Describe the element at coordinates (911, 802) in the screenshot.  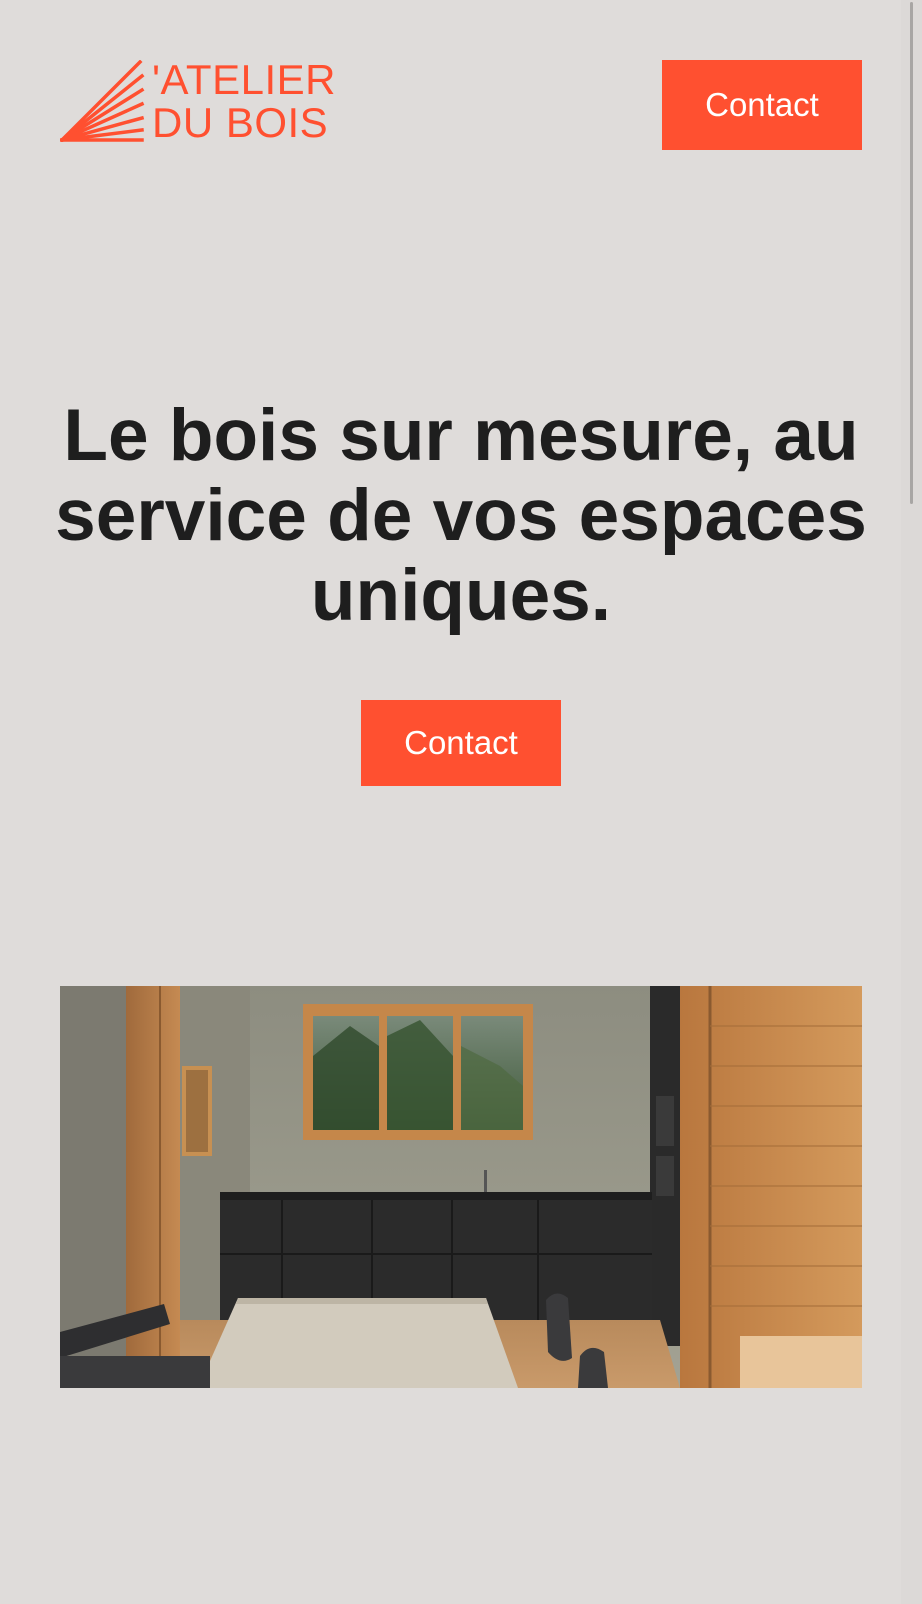
I see `scrollbar` at that location.